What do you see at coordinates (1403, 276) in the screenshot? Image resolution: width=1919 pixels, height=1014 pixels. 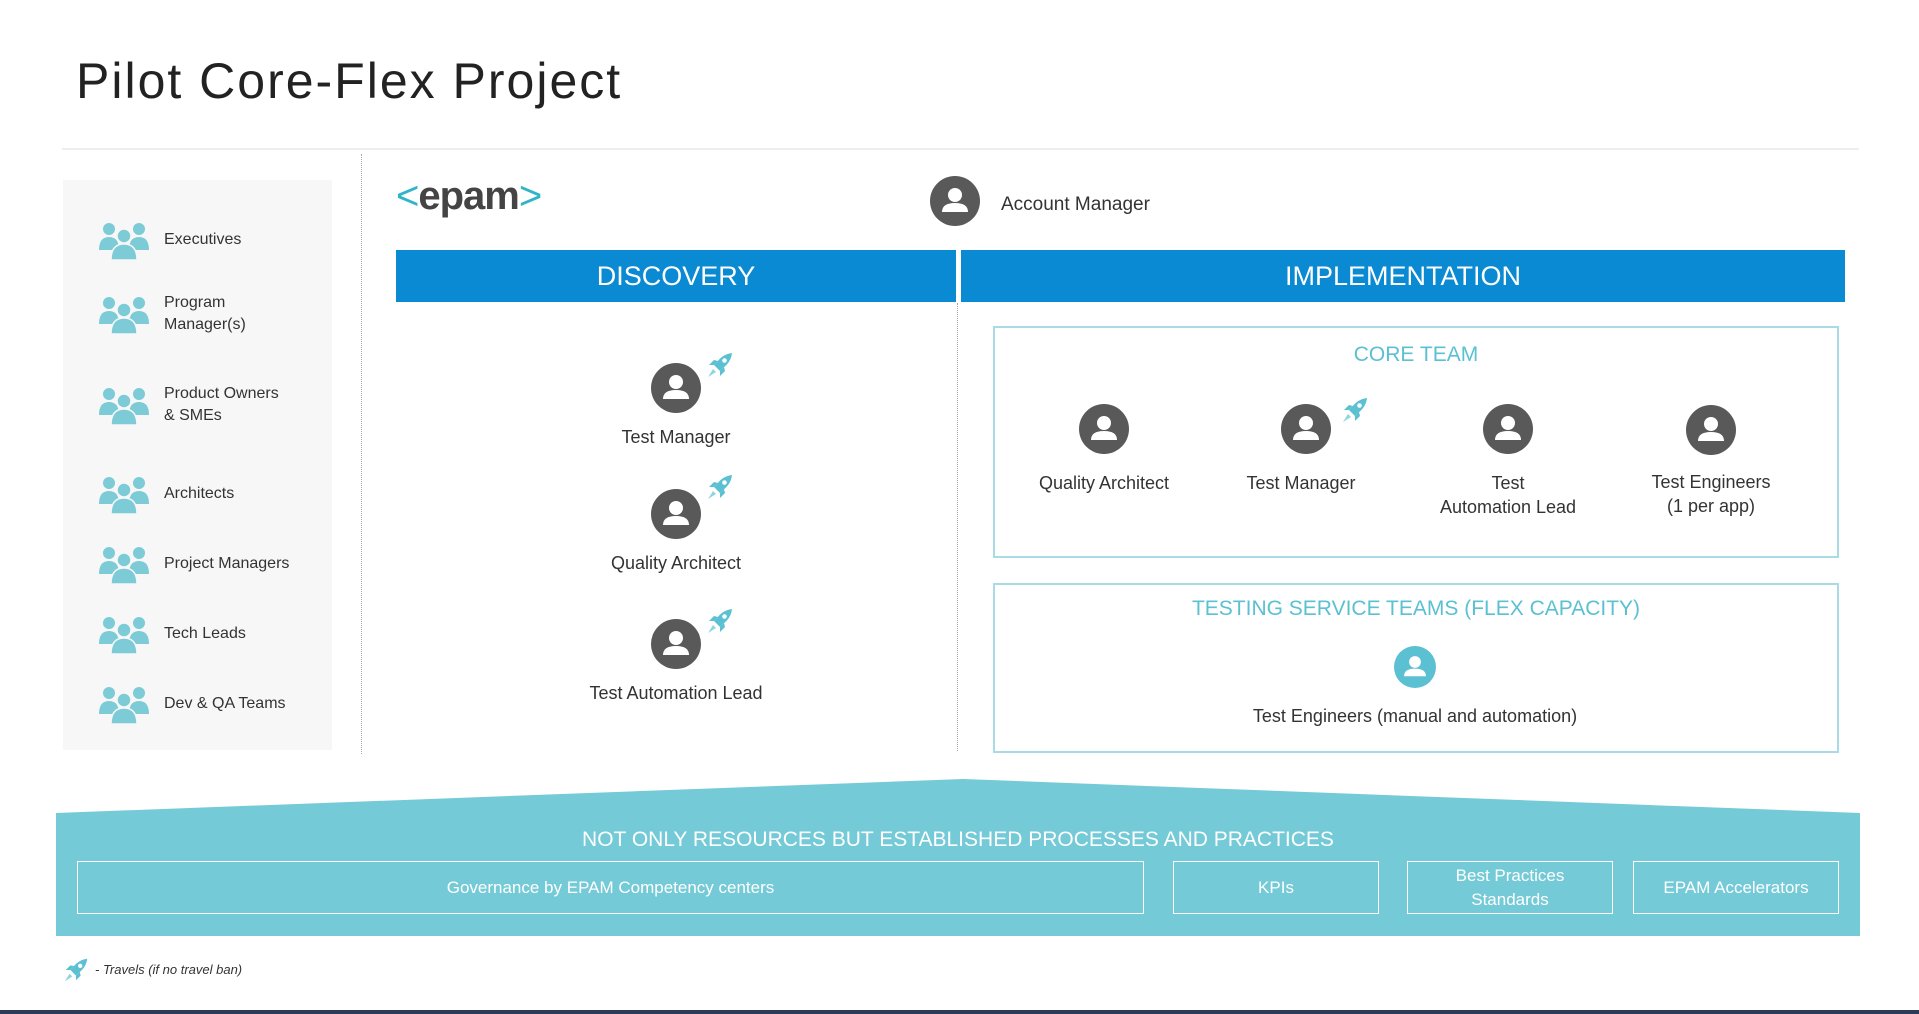 I see `implementation-header: IMPLEMENTATION` at bounding box center [1403, 276].